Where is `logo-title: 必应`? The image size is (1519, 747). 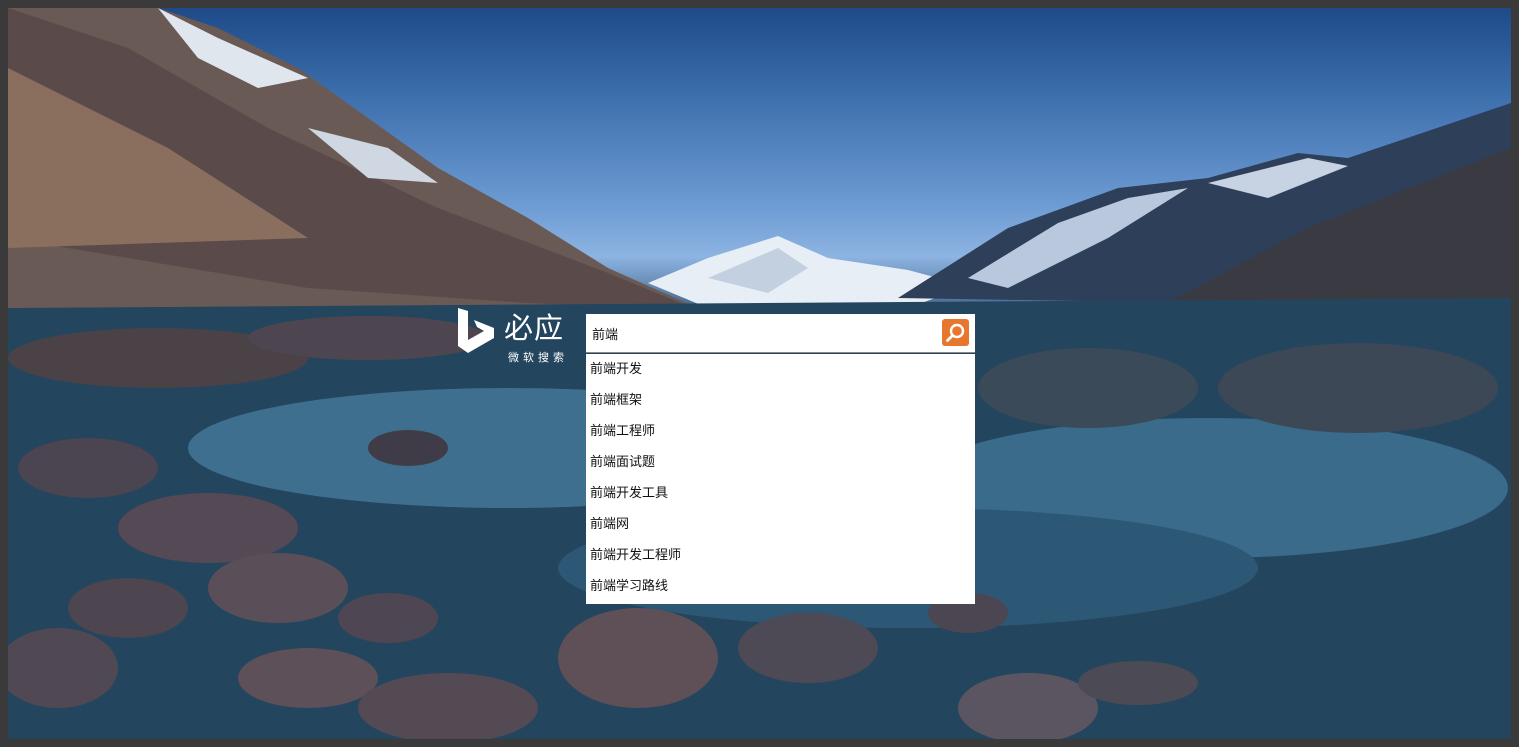
logo-title: 必应 is located at coordinates (534, 328).